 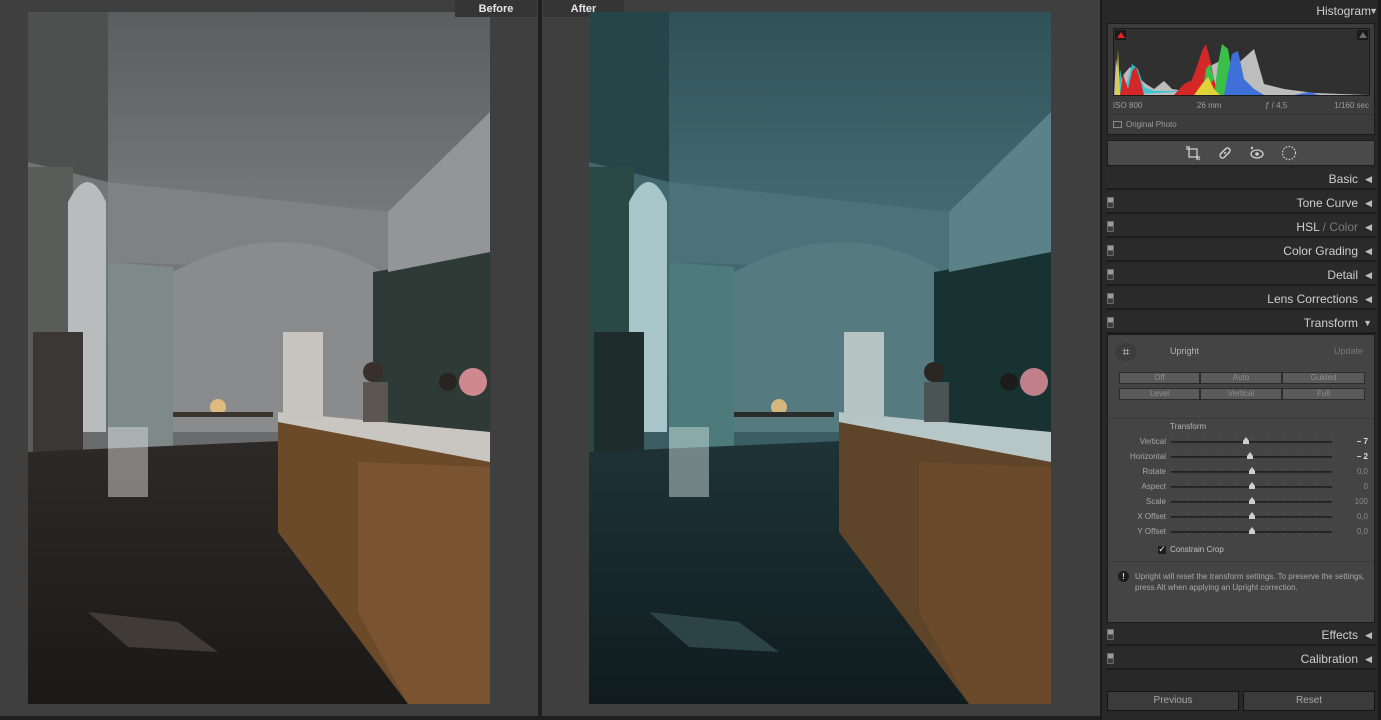 What do you see at coordinates (1110, 658) in the screenshot?
I see `calibration-enable-switch` at bounding box center [1110, 658].